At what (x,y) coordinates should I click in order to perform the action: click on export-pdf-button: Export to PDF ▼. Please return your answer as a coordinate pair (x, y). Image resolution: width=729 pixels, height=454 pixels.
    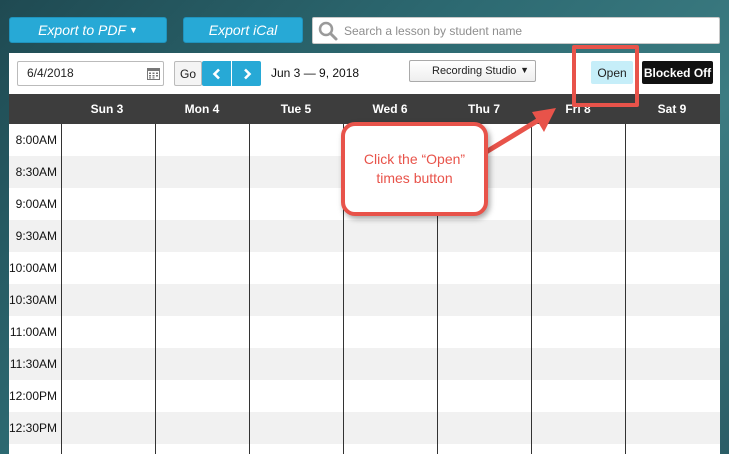
    Looking at the image, I should click on (88, 30).